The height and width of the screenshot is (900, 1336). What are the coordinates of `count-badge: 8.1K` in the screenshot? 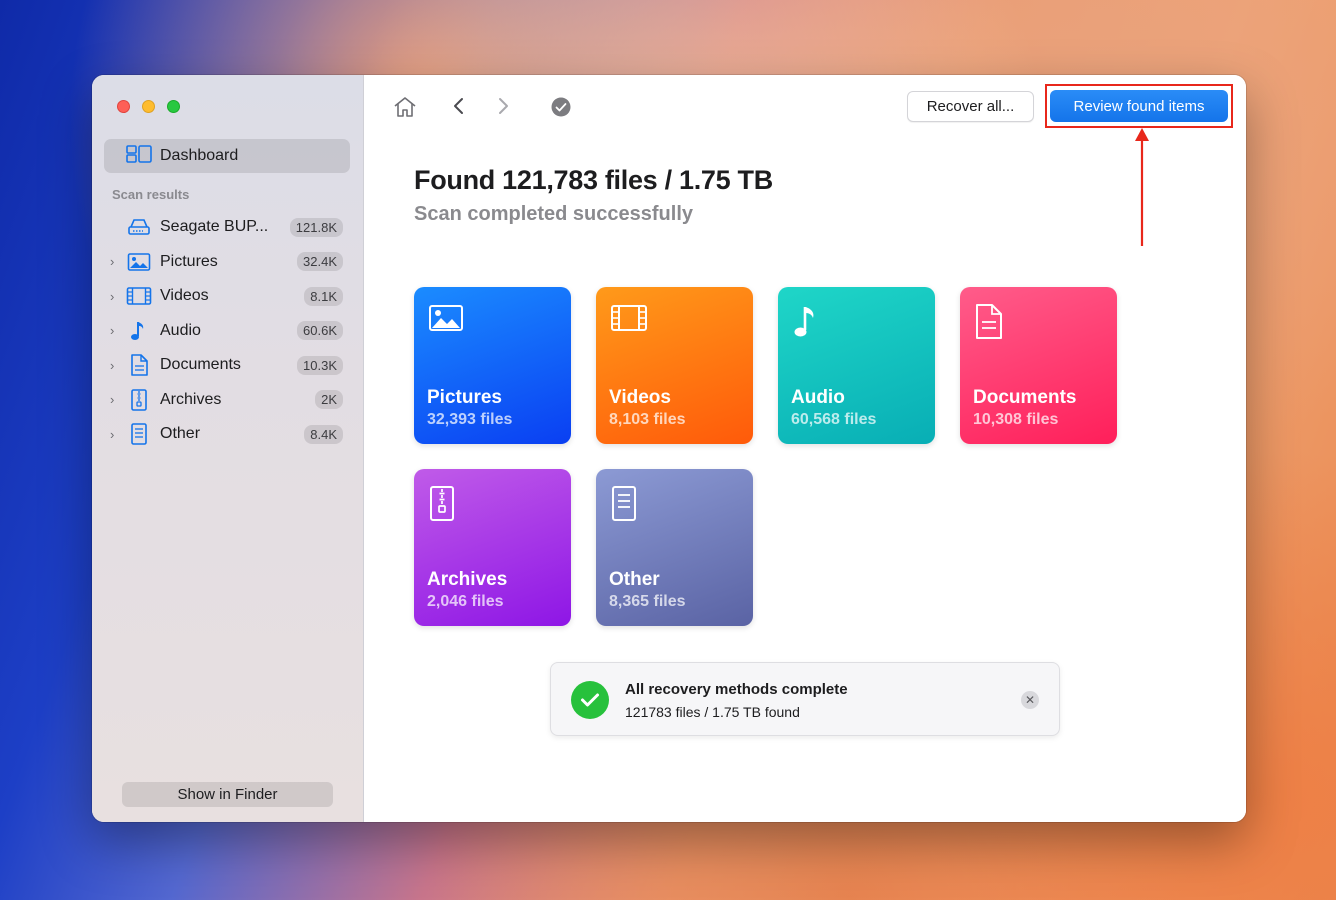 It's located at (323, 296).